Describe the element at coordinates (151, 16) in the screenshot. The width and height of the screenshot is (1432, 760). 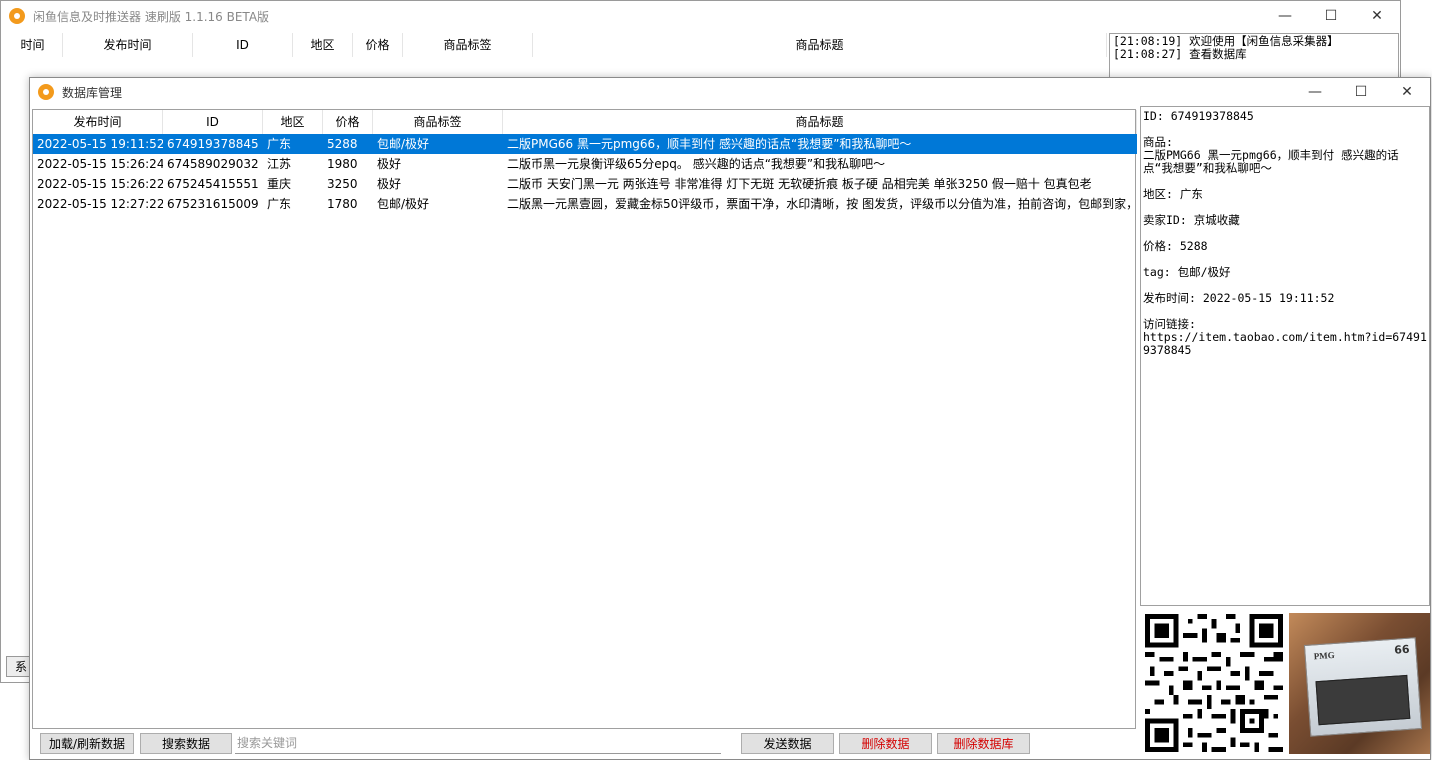
I see `main-window-title: 闲鱼信息及时推送器 速刷版 1.1.16 BETA版` at that location.